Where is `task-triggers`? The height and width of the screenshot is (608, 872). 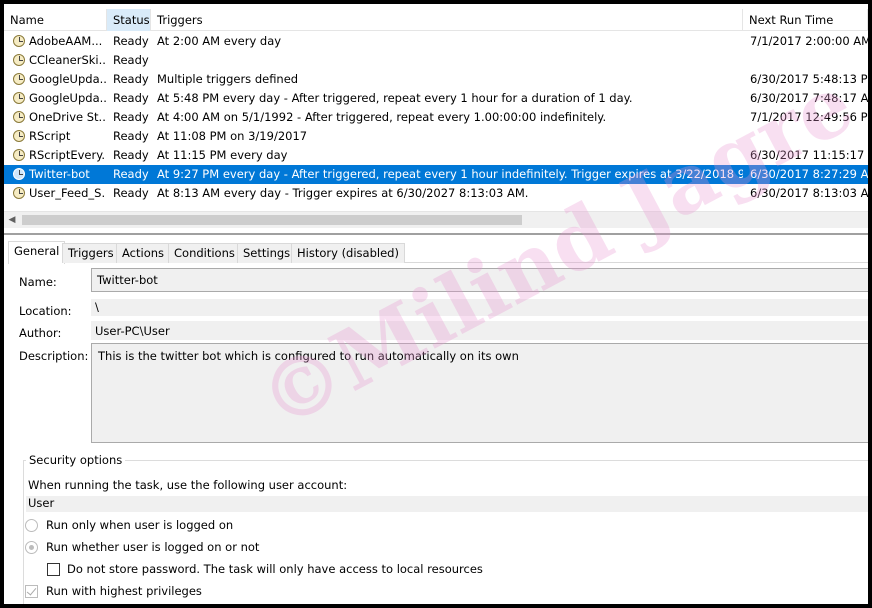 task-triggers is located at coordinates (450, 60).